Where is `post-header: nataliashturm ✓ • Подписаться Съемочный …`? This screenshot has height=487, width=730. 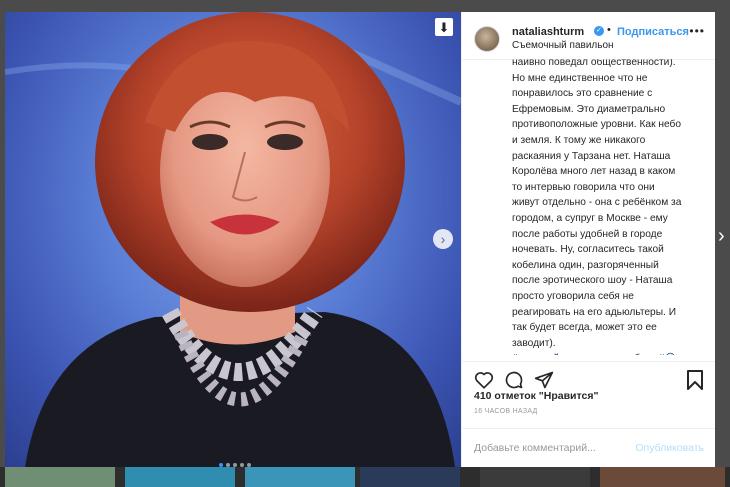
post-header: nataliashturm ✓ • Подписаться Съемочный … is located at coordinates (588, 36).